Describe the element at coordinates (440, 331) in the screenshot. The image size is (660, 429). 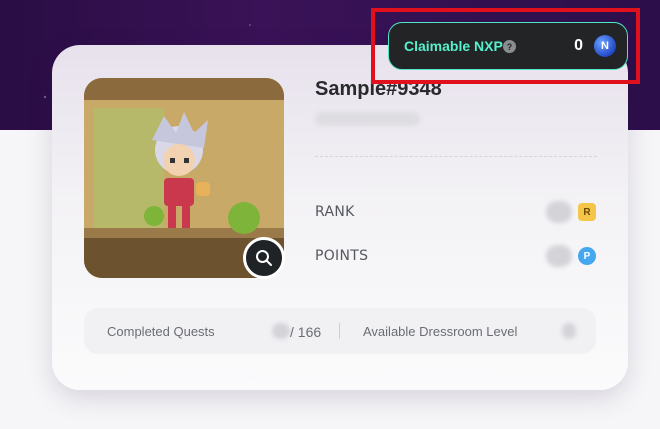
I see `dressroom-level-label: Available Dressroom Level` at that location.